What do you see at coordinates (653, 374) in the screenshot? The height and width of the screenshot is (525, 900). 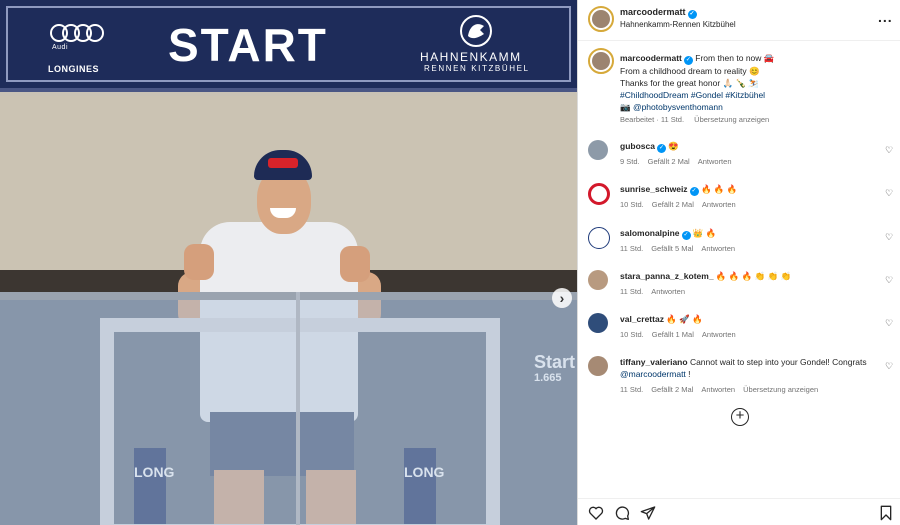 I see `comment-mention: @marcoodermatt` at bounding box center [653, 374].